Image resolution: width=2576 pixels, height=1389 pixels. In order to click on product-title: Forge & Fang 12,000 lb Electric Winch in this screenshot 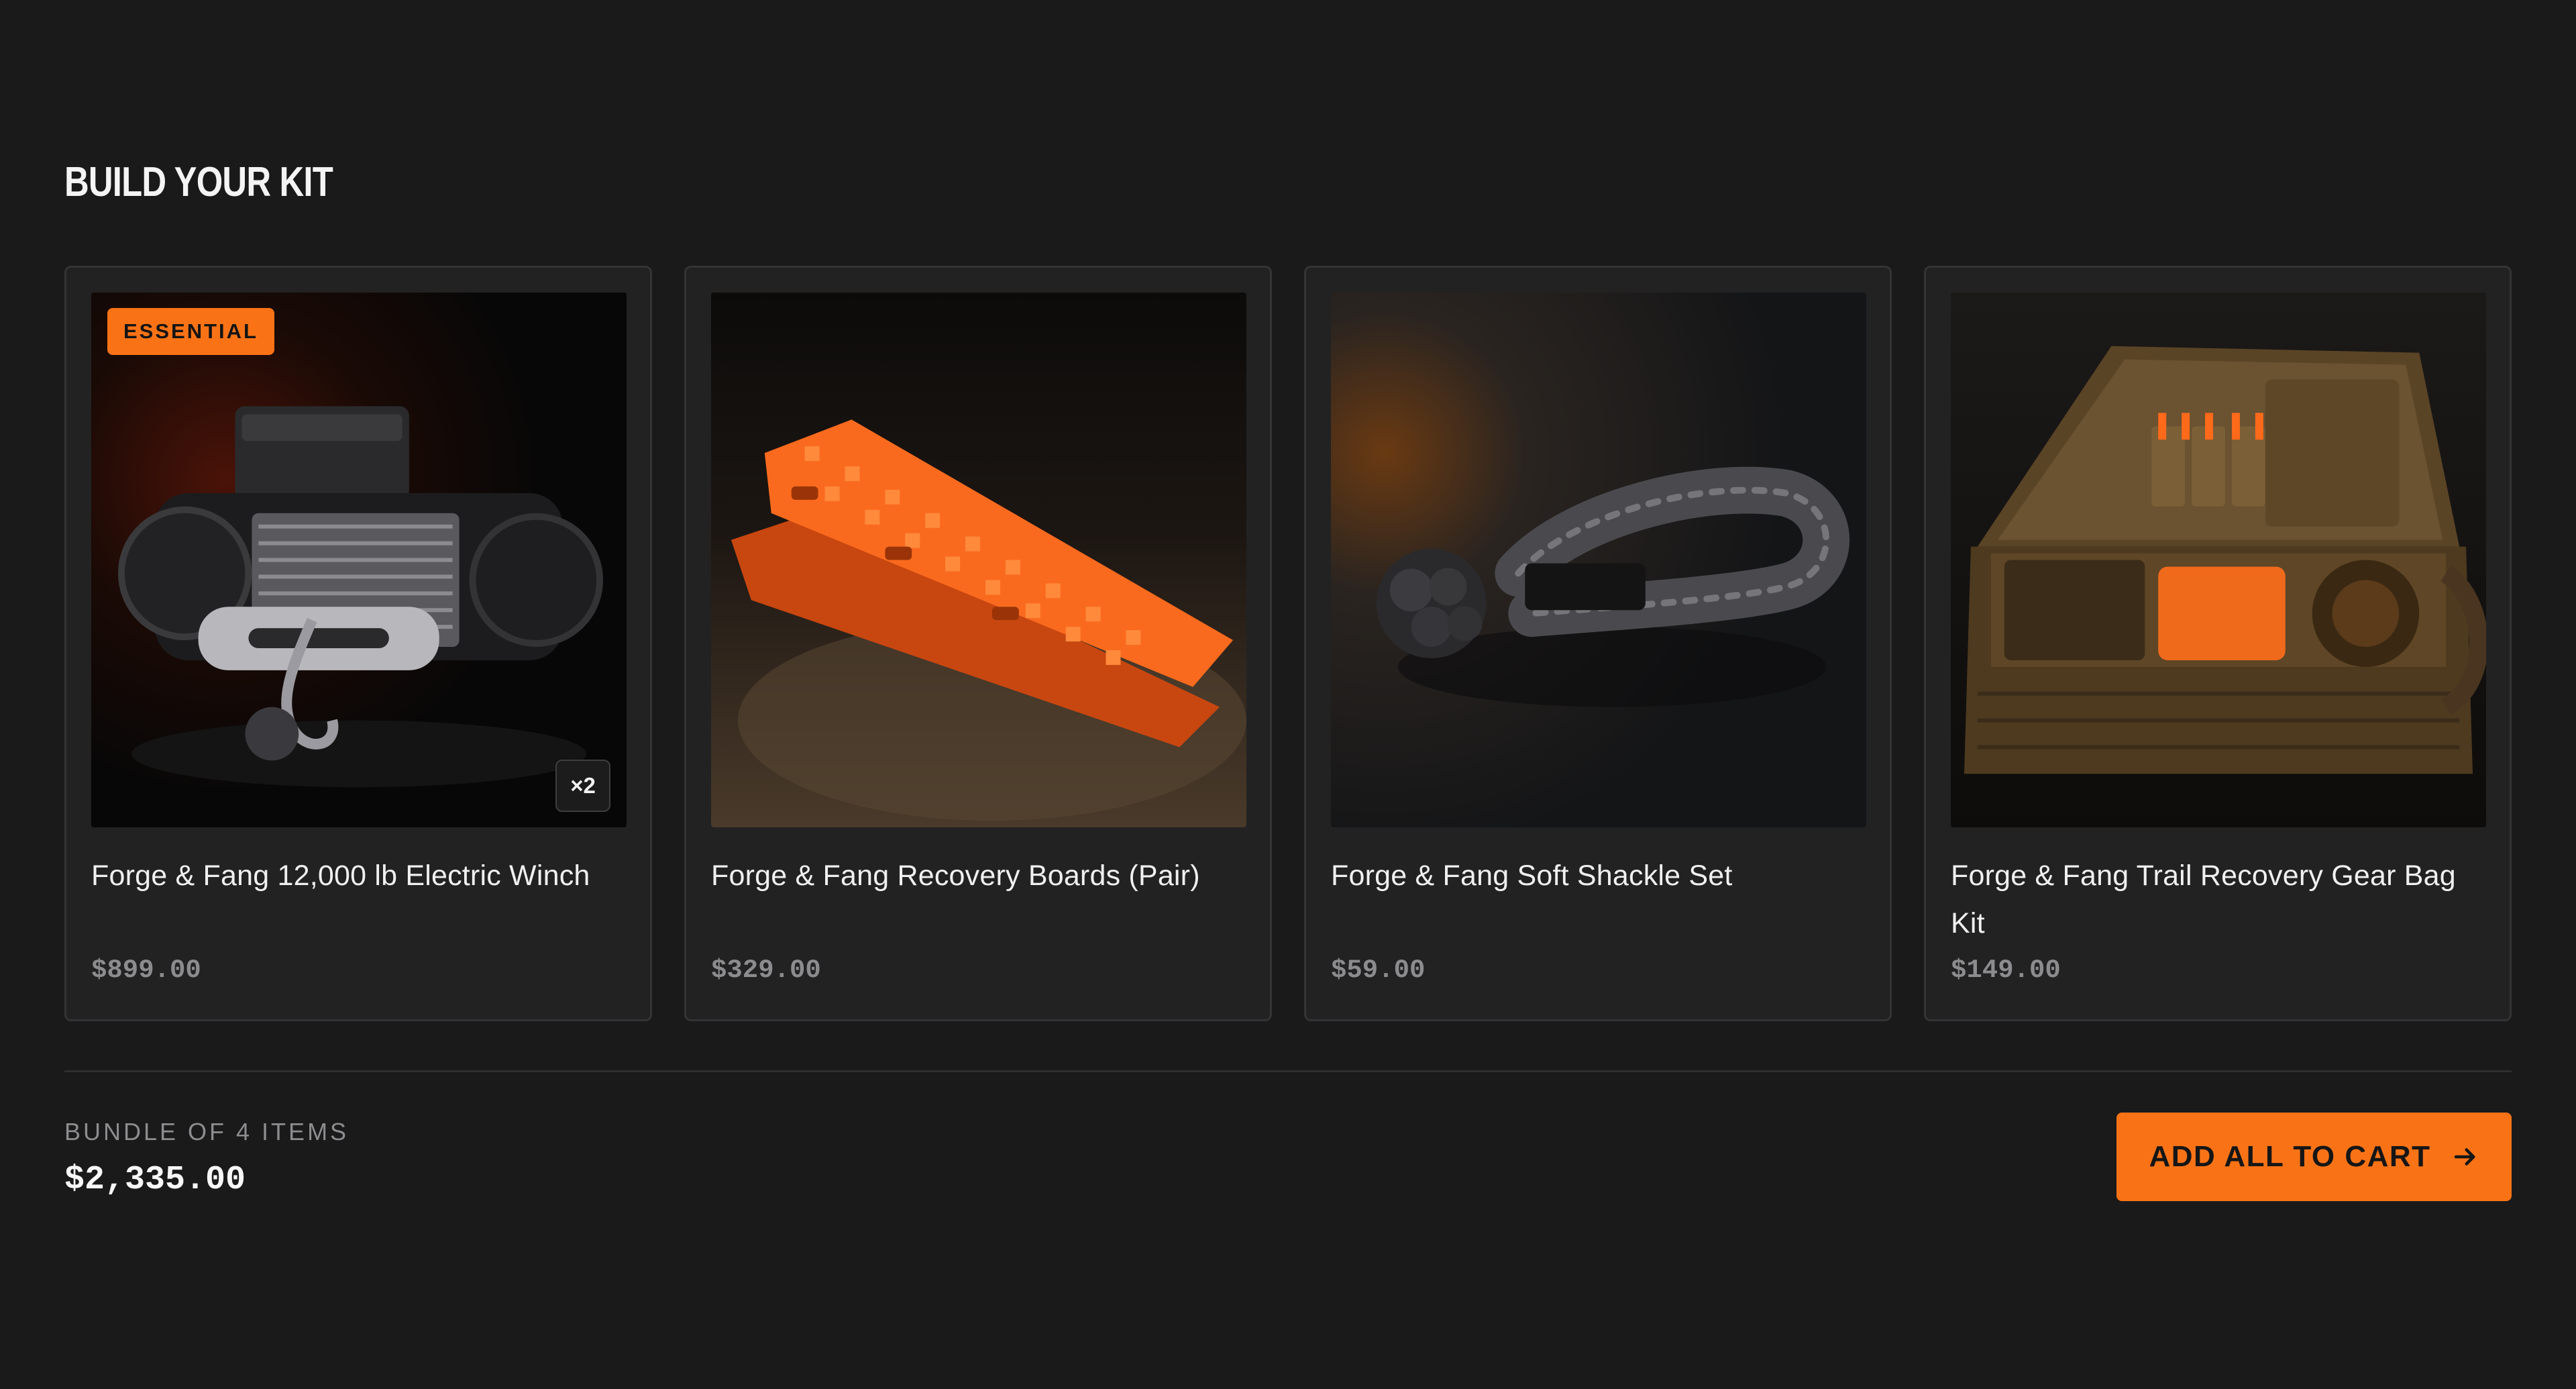, I will do `click(359, 876)`.